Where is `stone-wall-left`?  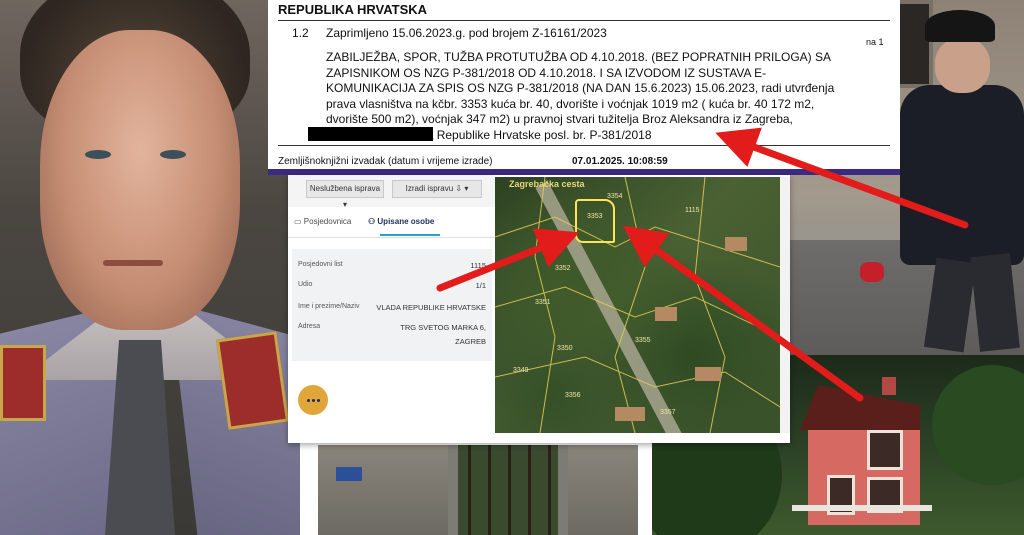
stone-wall-left is located at coordinates (383, 490).